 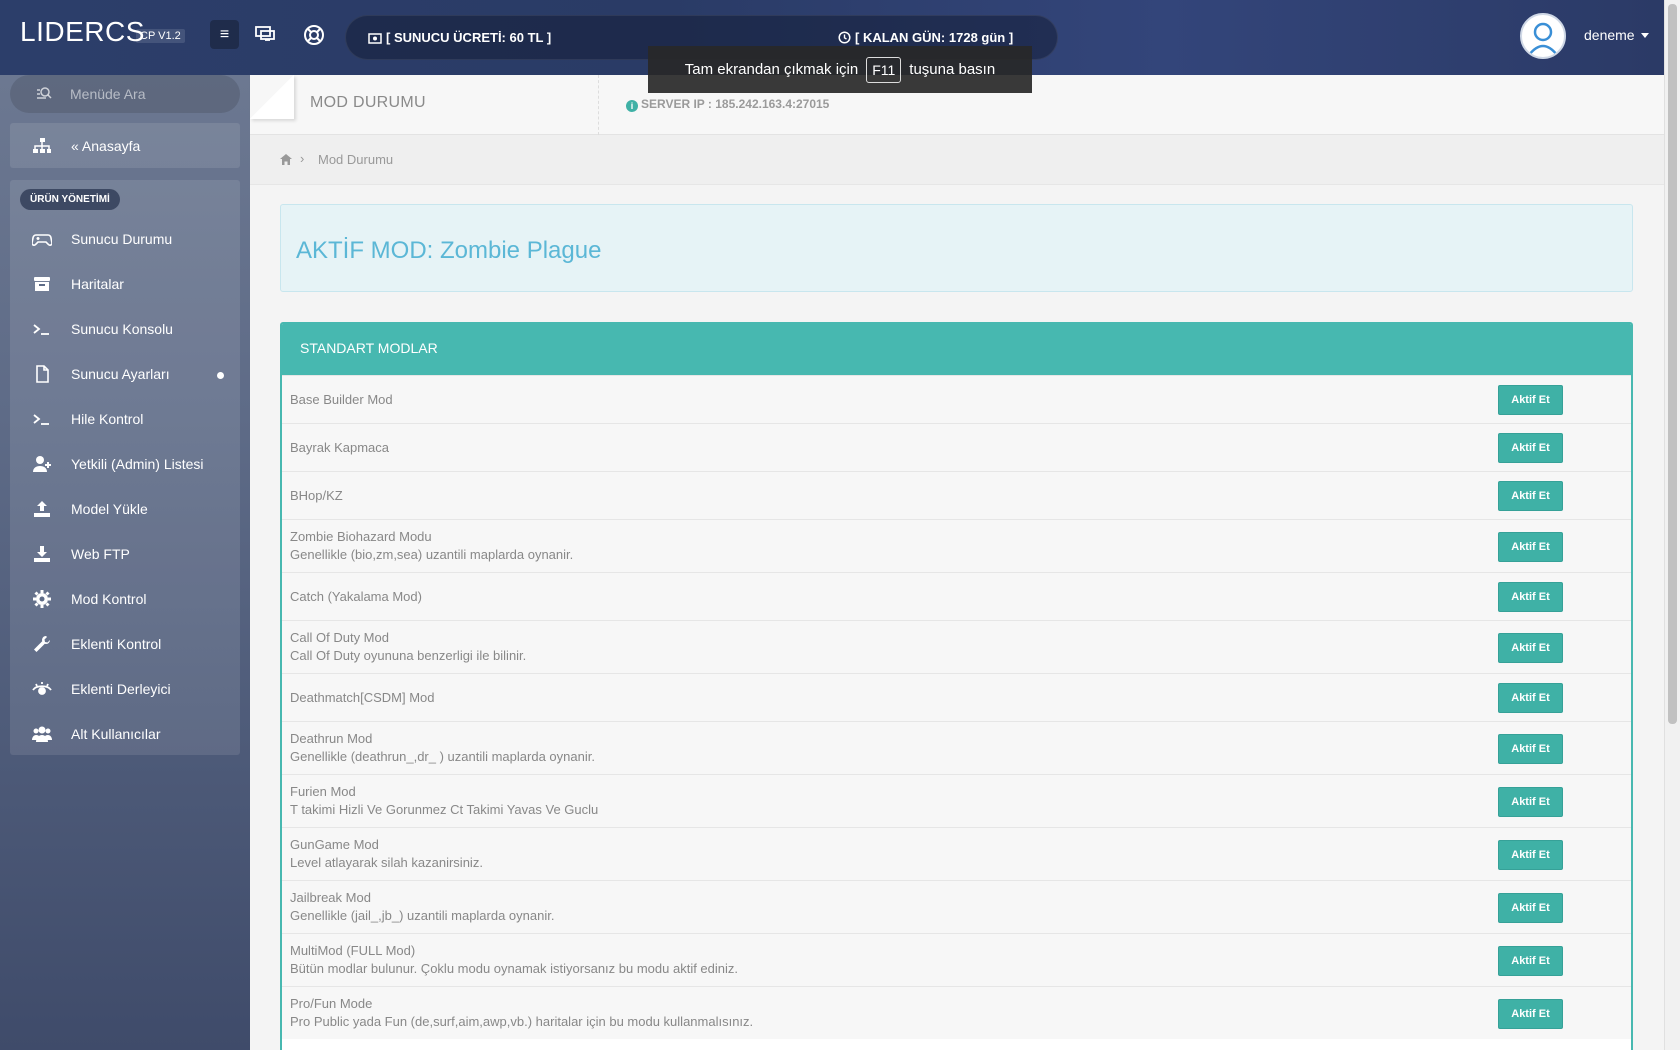 What do you see at coordinates (331, 738) in the screenshot?
I see `mod-name: Deathrun Mod` at bounding box center [331, 738].